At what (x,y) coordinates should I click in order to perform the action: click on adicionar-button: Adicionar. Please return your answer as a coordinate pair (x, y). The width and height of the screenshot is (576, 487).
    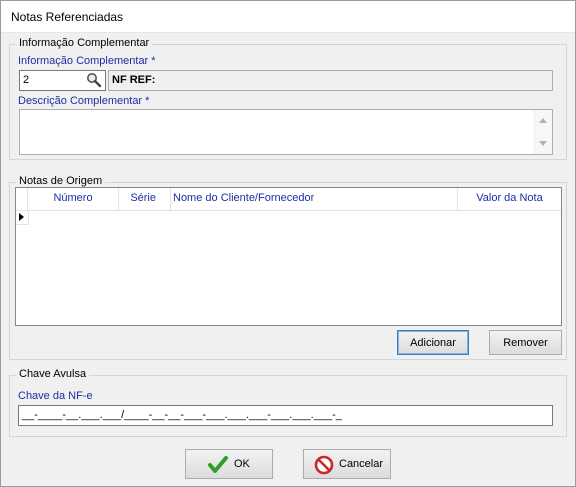
    Looking at the image, I should click on (433, 342).